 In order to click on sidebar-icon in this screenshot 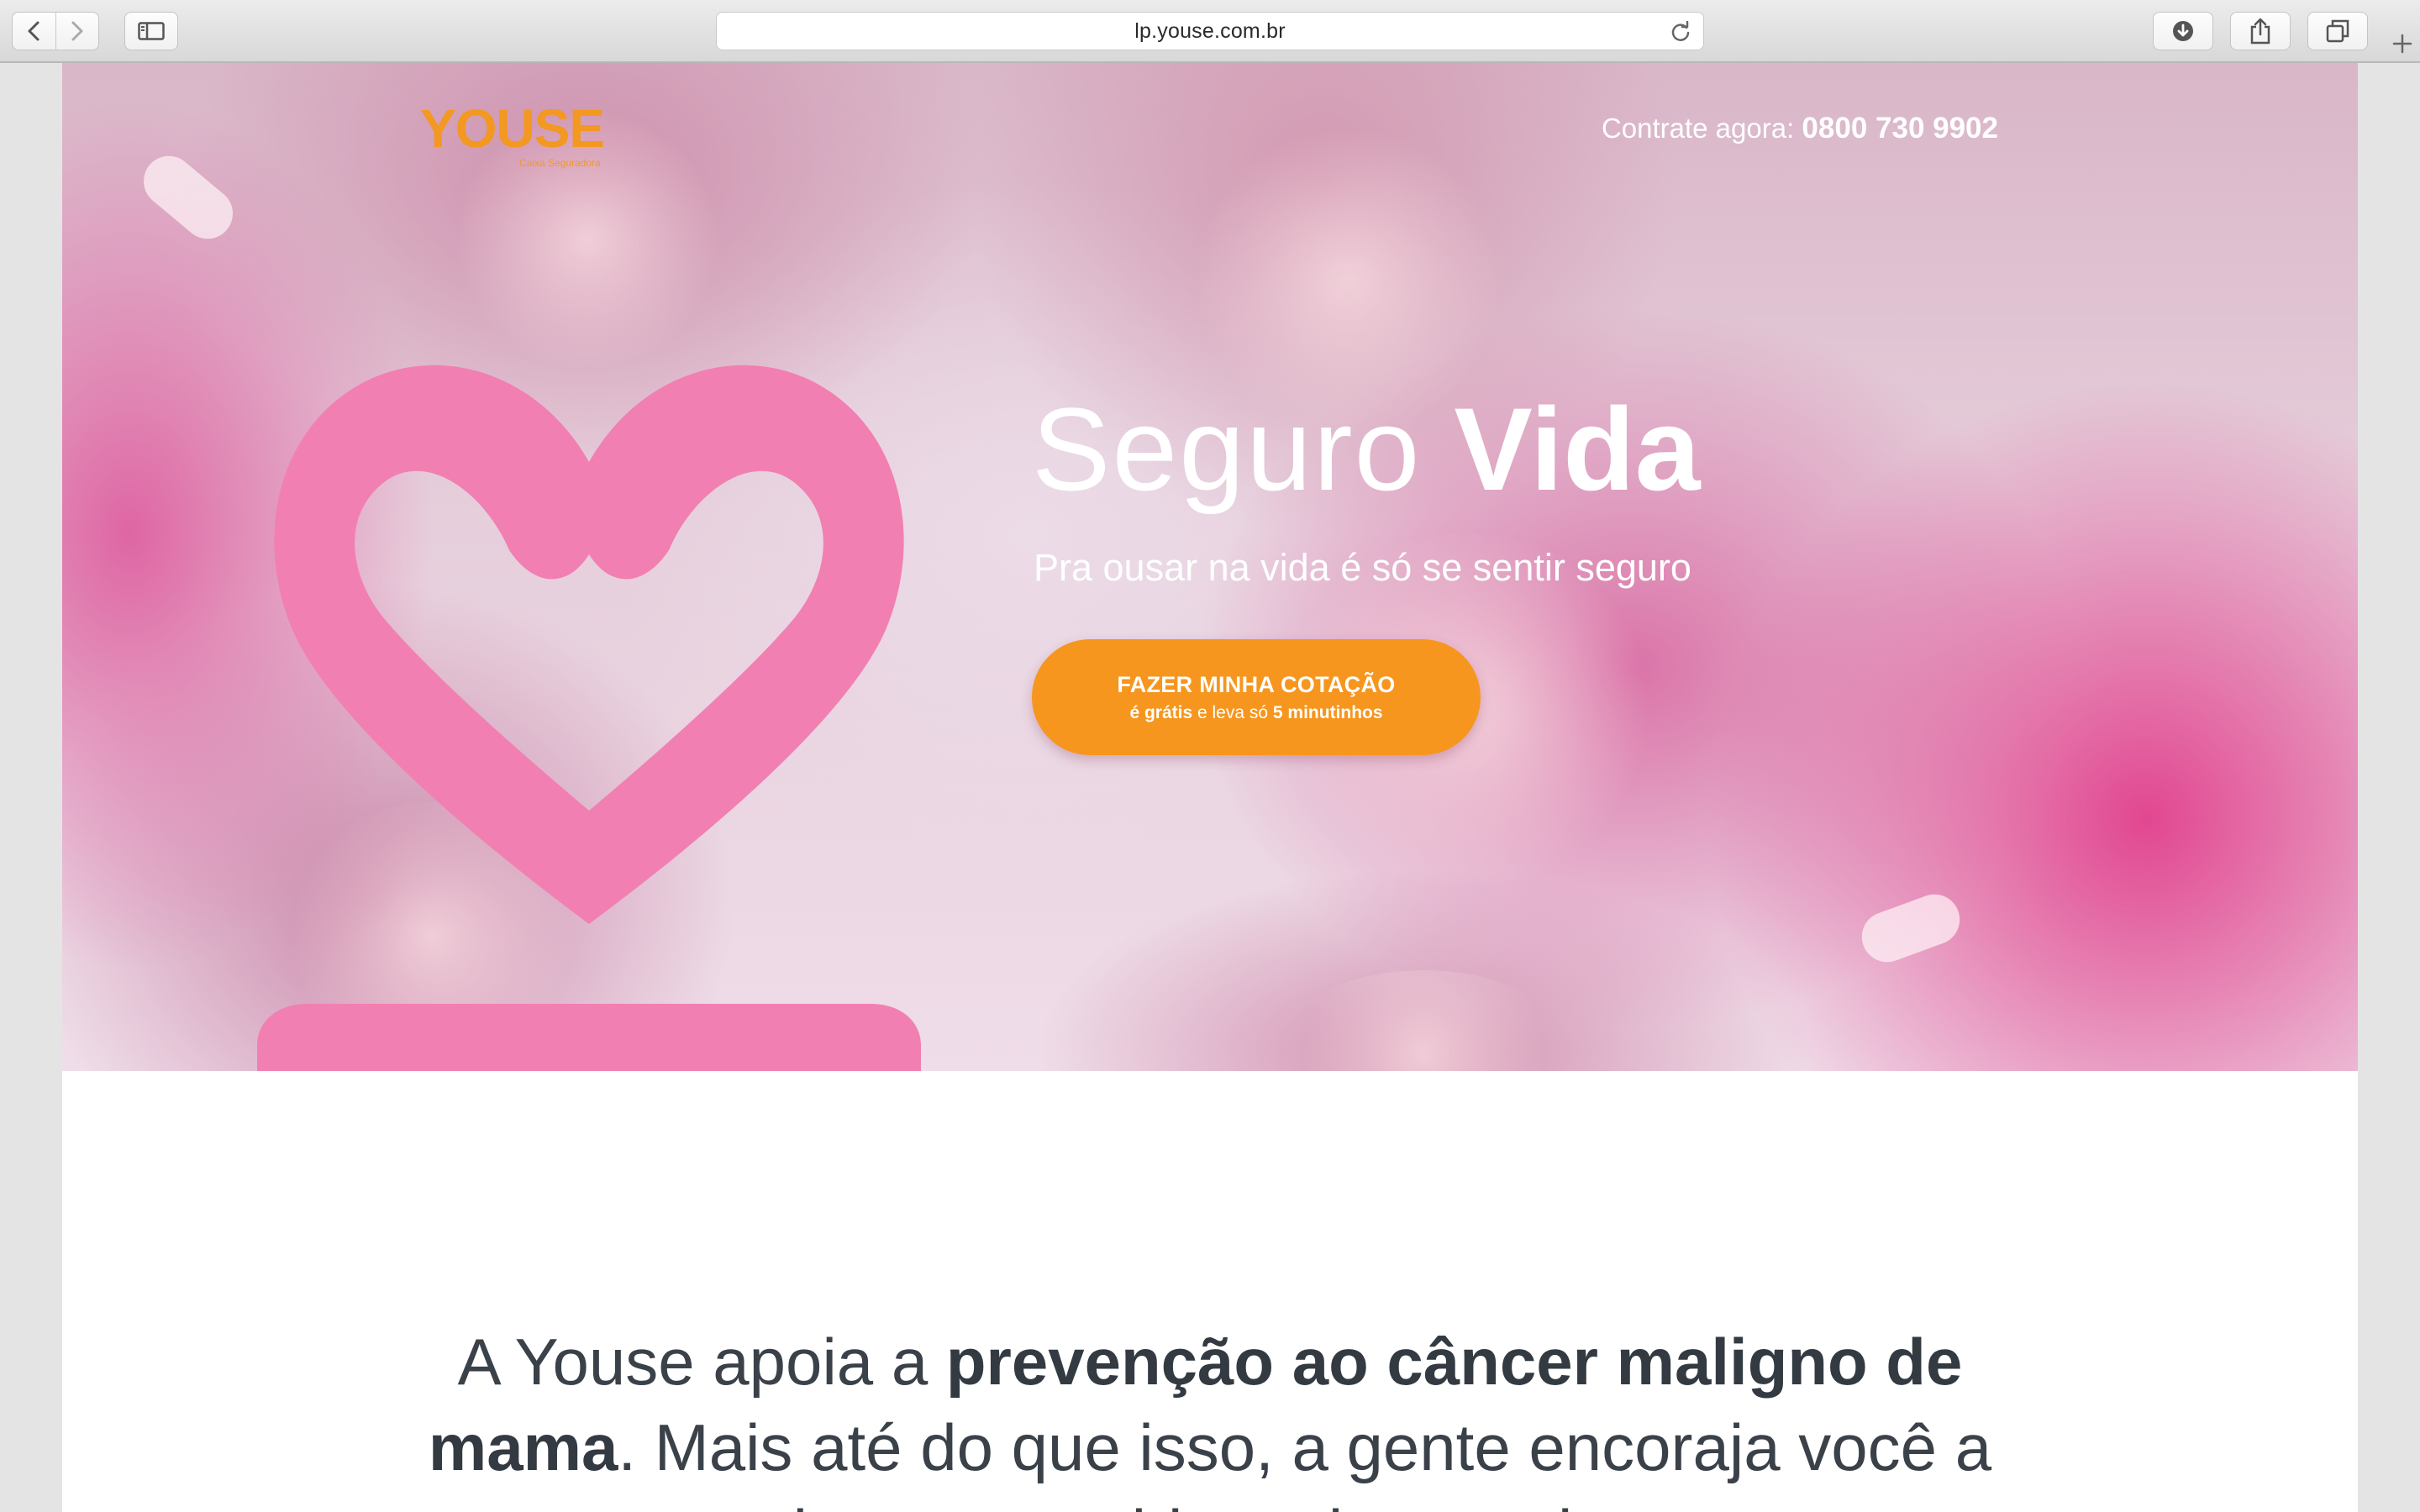, I will do `click(151, 31)`.